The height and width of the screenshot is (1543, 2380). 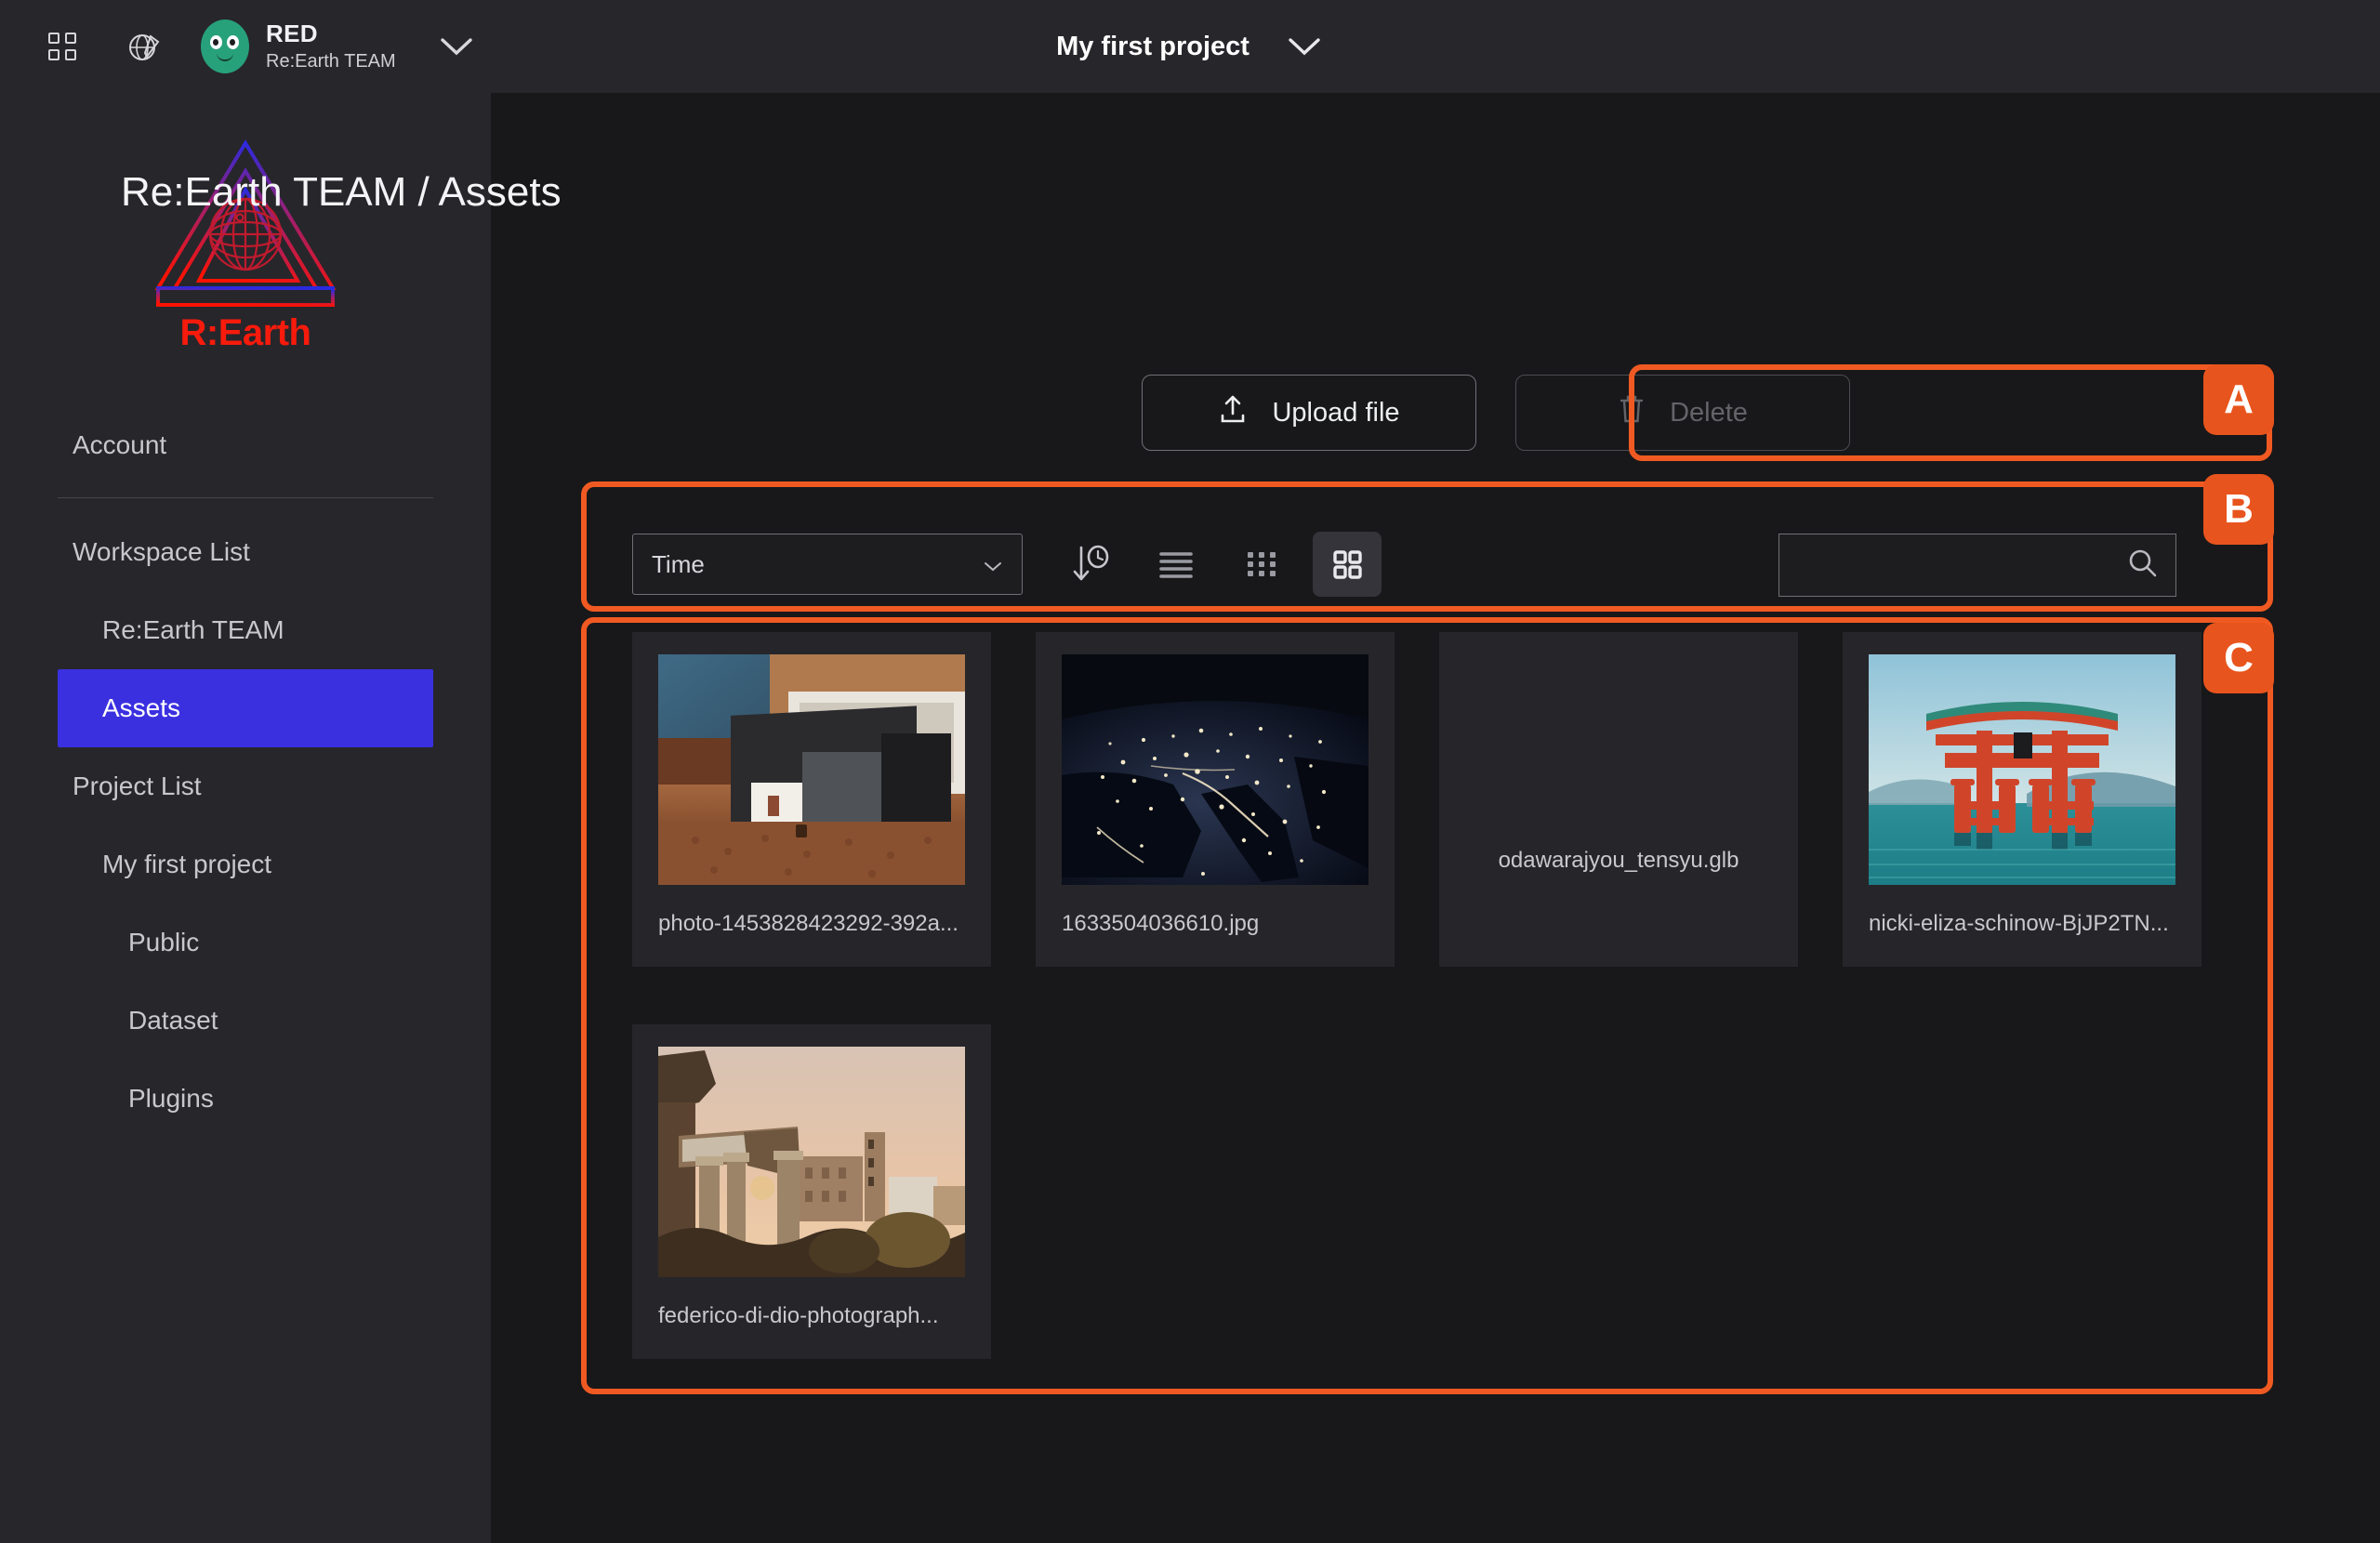 I want to click on sort-field-select: Time, so click(x=827, y=564).